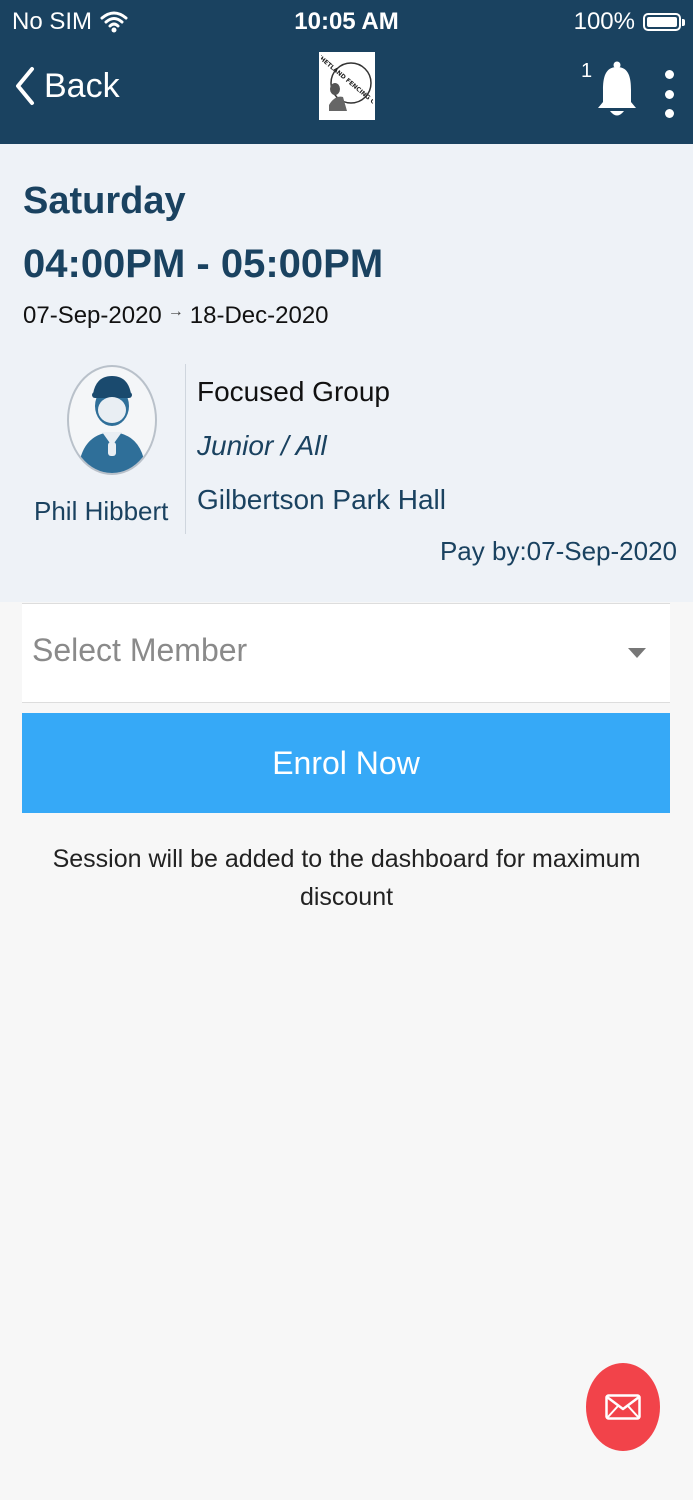 The height and width of the screenshot is (1500, 693). I want to click on chevron-left-icon, so click(25, 86).